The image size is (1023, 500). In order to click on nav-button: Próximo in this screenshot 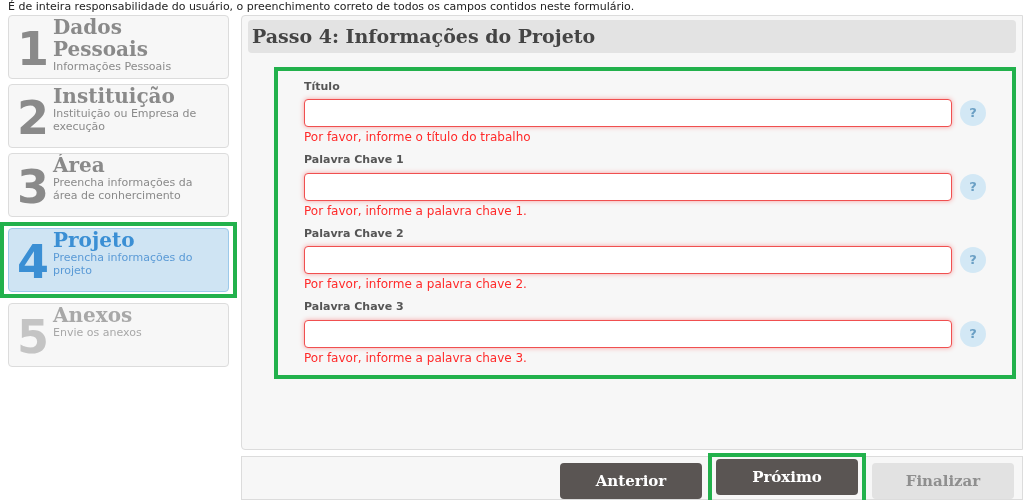, I will do `click(787, 477)`.